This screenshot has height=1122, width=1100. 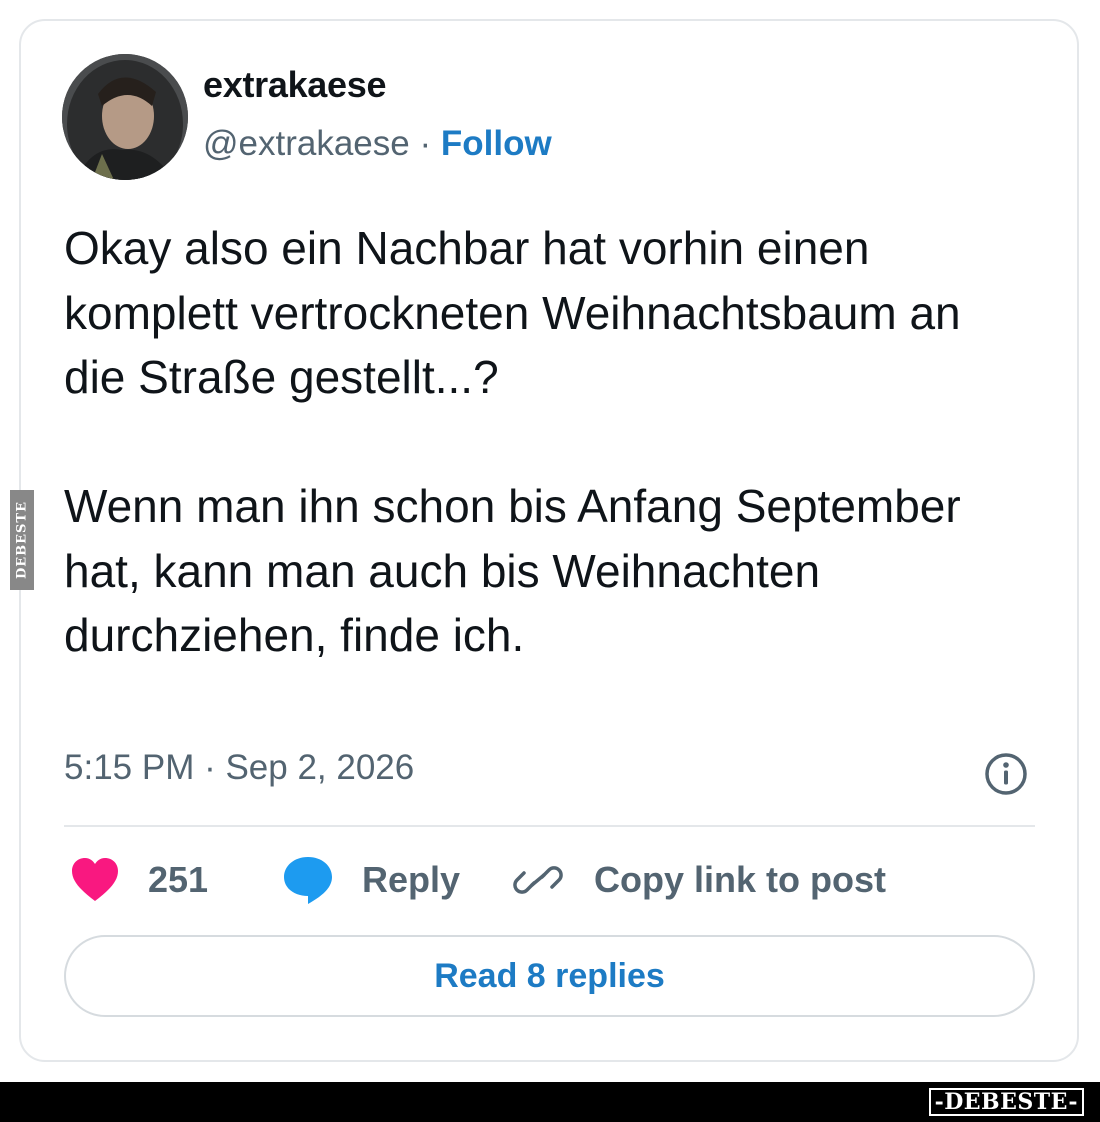 I want to click on info-icon, so click(x=1006, y=774).